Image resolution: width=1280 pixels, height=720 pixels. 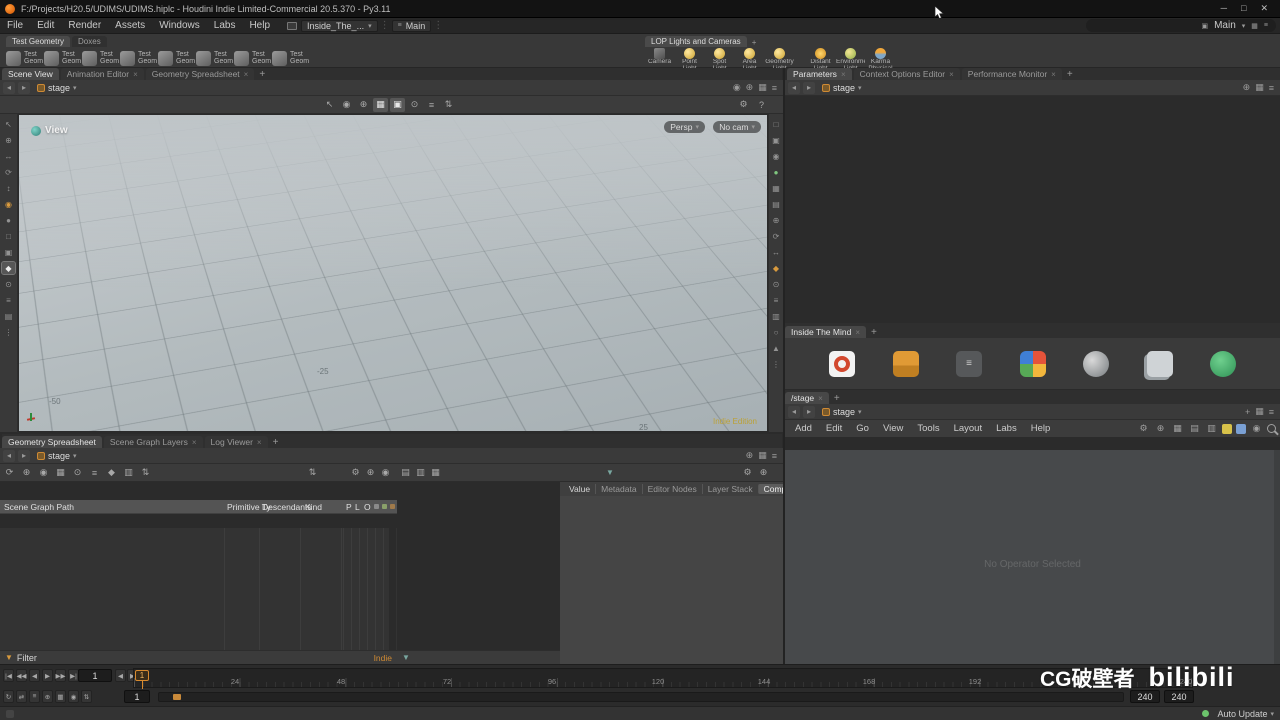 I want to click on help-icon: ?, so click(x=761, y=105).